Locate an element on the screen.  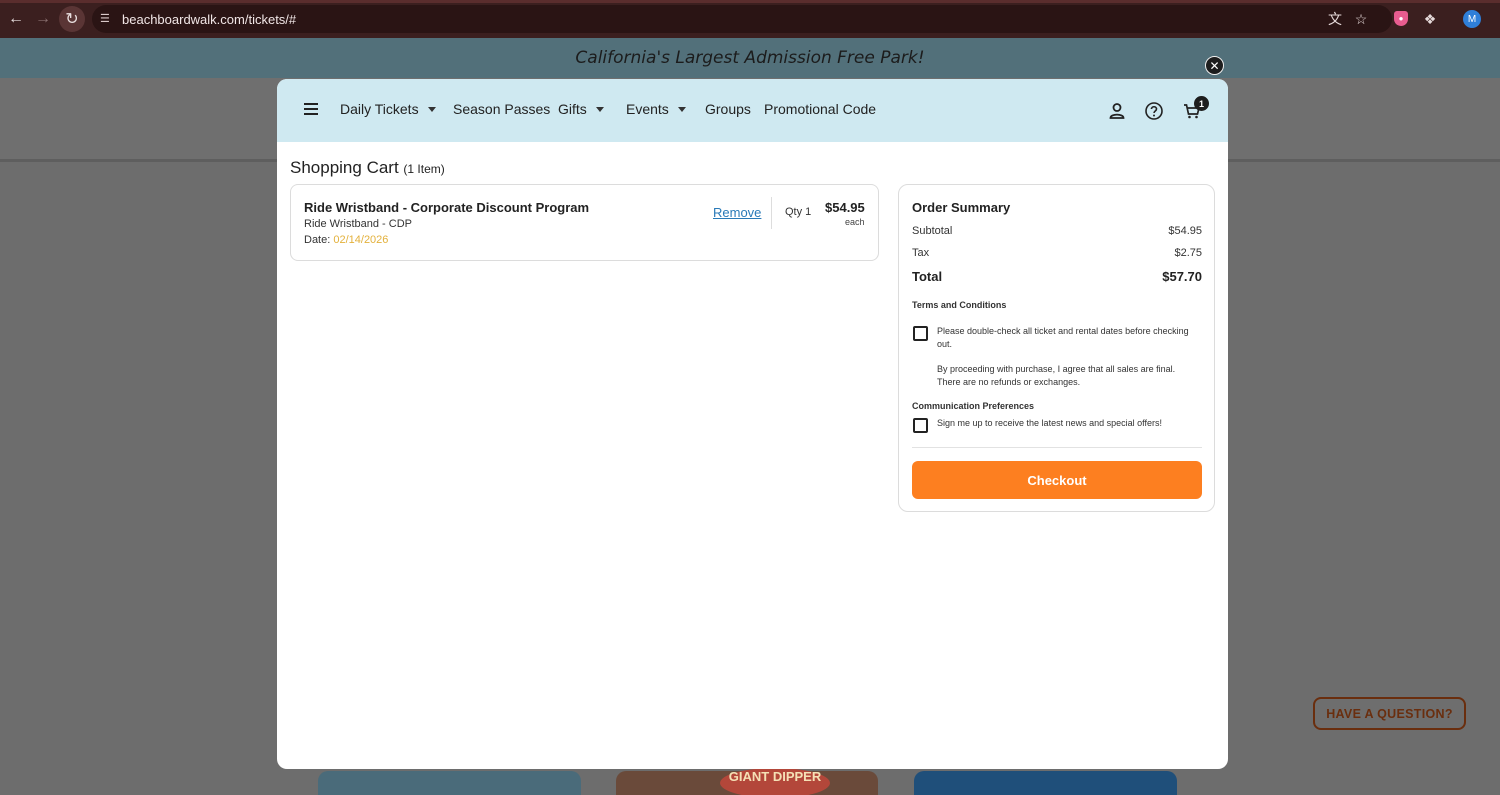
extension-shield-icon: ● is located at coordinates (1401, 18).